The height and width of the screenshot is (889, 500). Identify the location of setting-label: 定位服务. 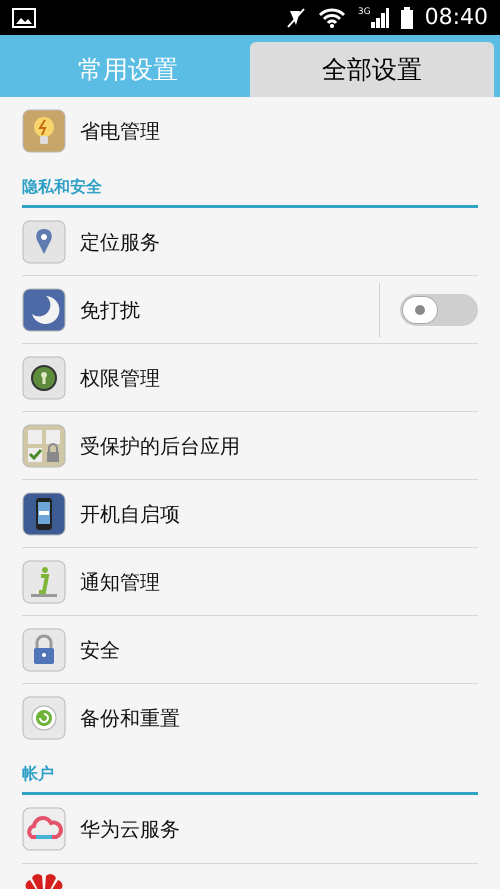
(120, 241).